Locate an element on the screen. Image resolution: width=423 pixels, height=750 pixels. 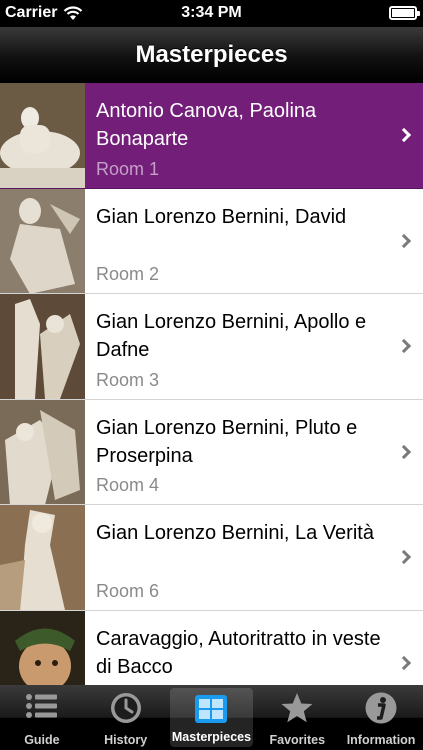
status-time: 3:34 PM is located at coordinates (211, 12).